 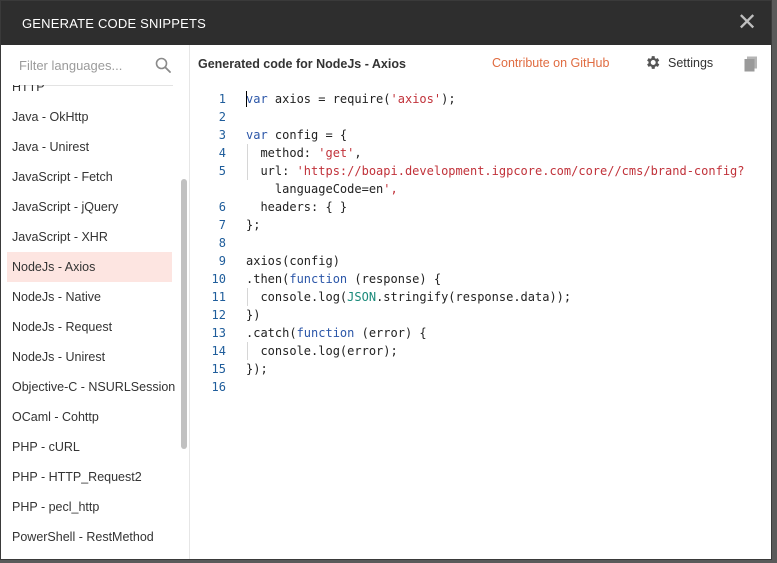 I want to click on language-item: Objective-C - NSURLSession, so click(x=91, y=387).